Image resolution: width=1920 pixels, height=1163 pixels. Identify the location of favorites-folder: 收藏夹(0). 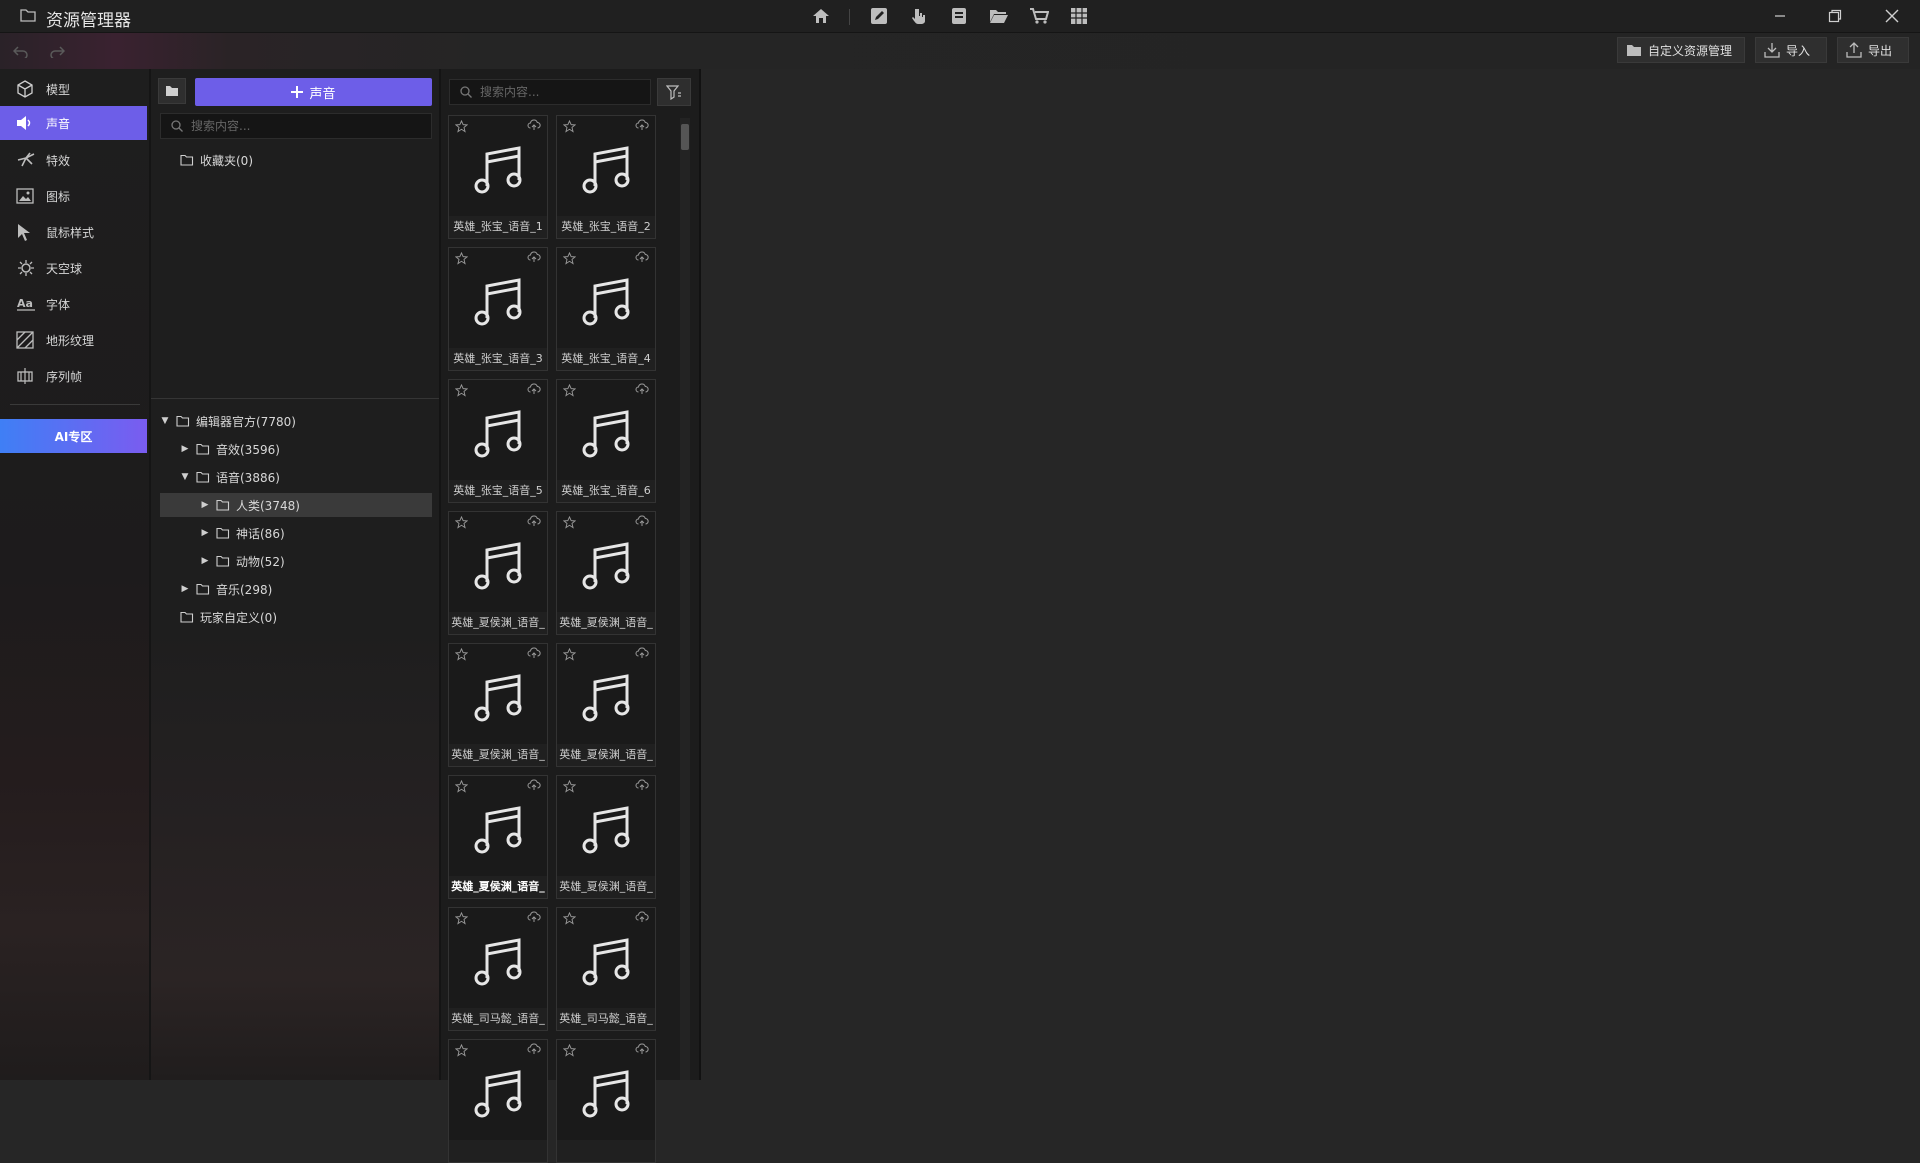
(216, 160).